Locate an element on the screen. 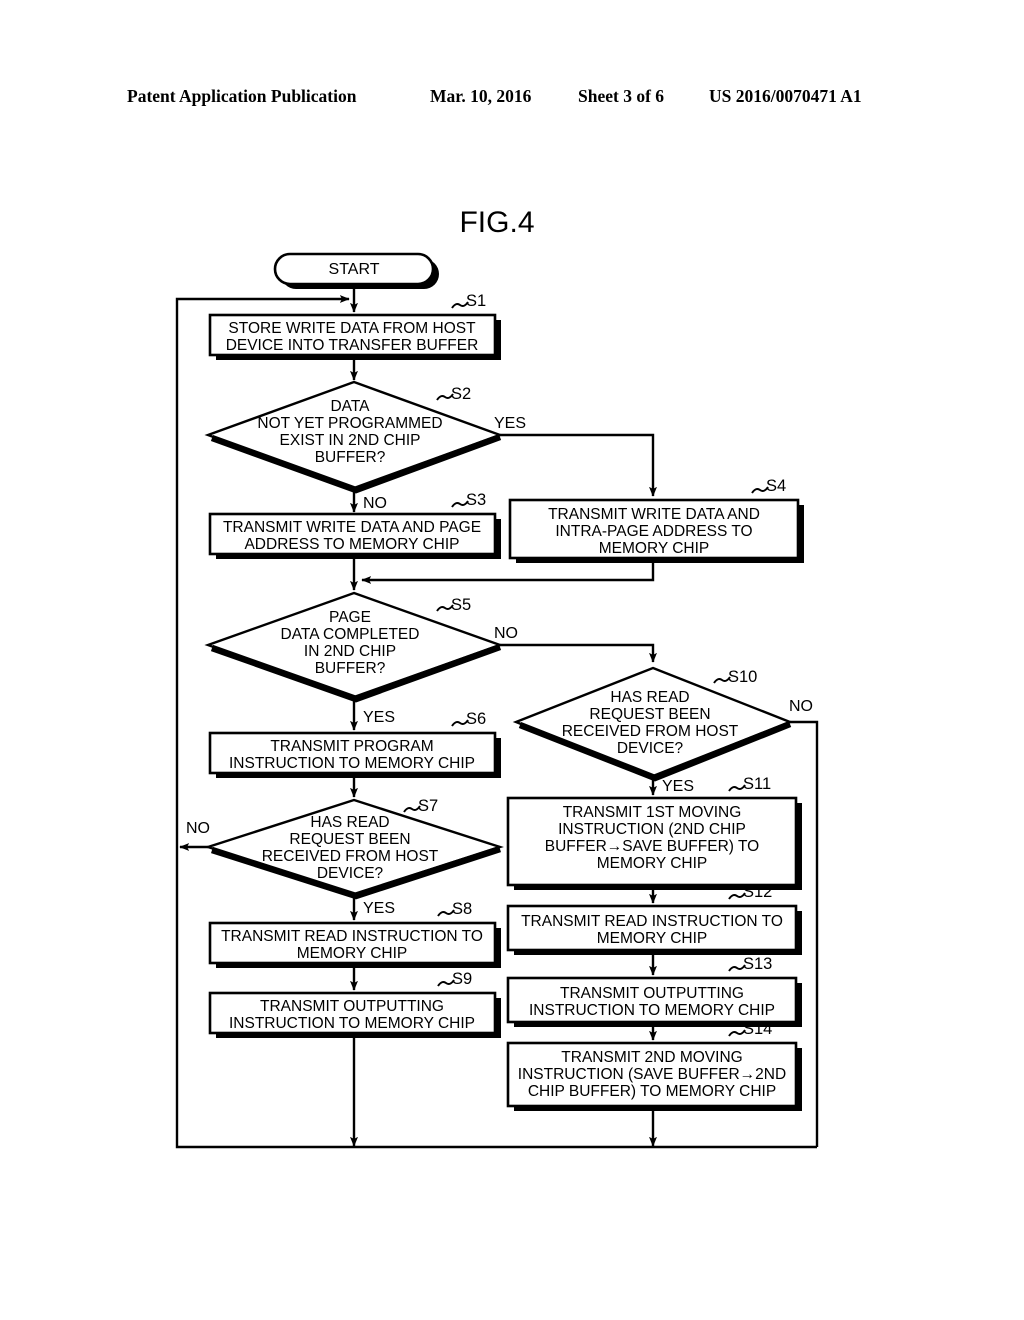  node-s1-line1: STORE WRITE DATA FROM HOST is located at coordinates (352, 328).